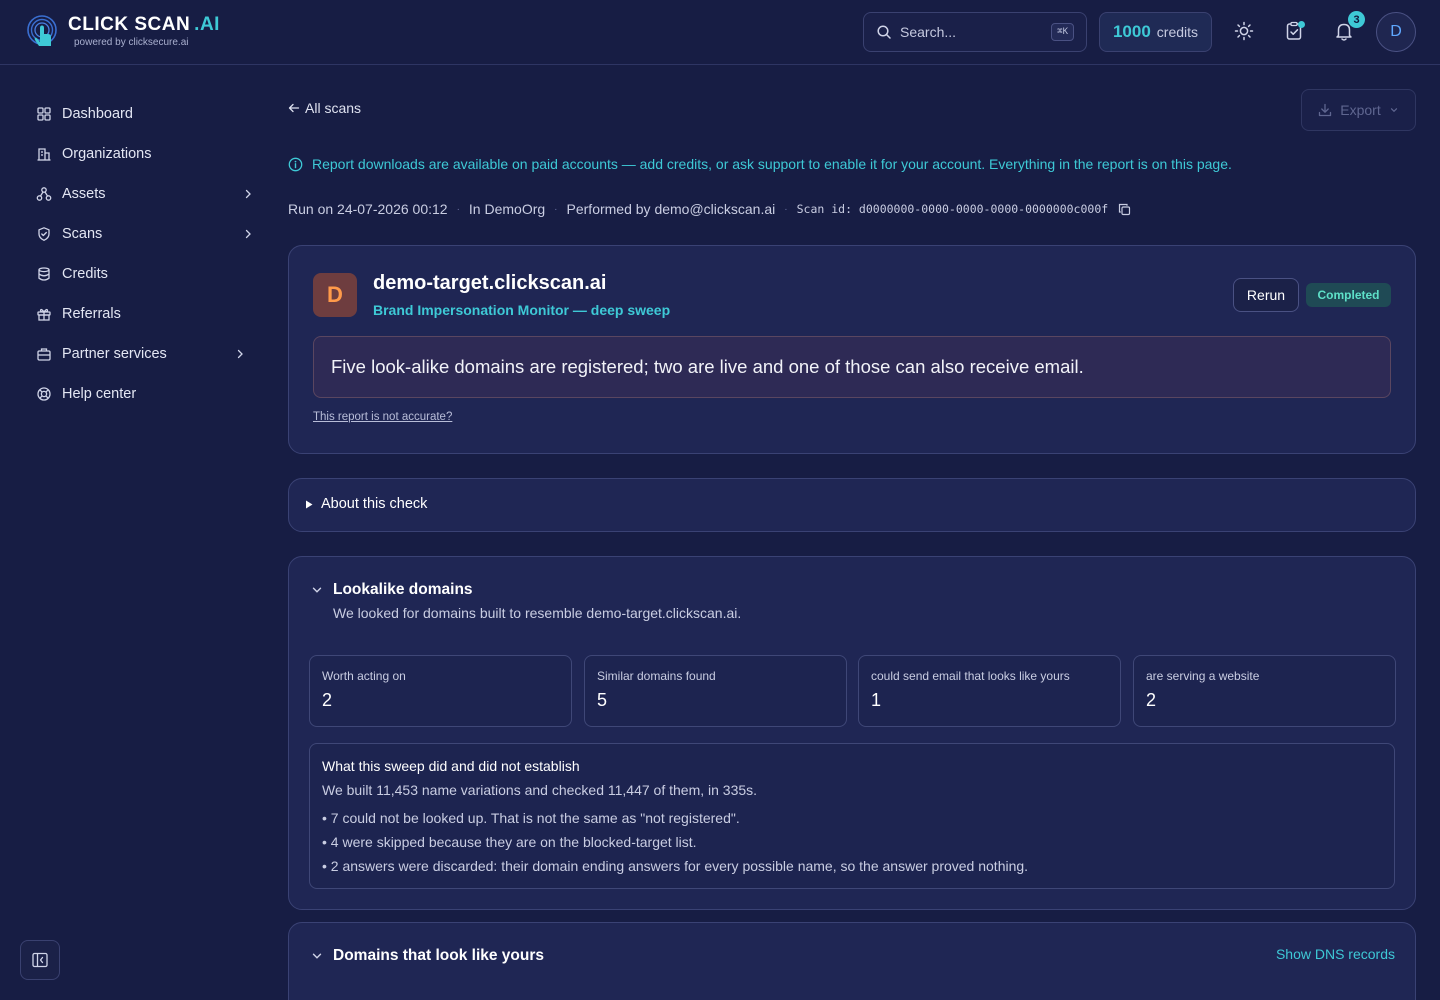 This screenshot has width=1440, height=1000. Describe the element at coordinates (84, 194) in the screenshot. I see `sidebar-item-label: Assets` at that location.